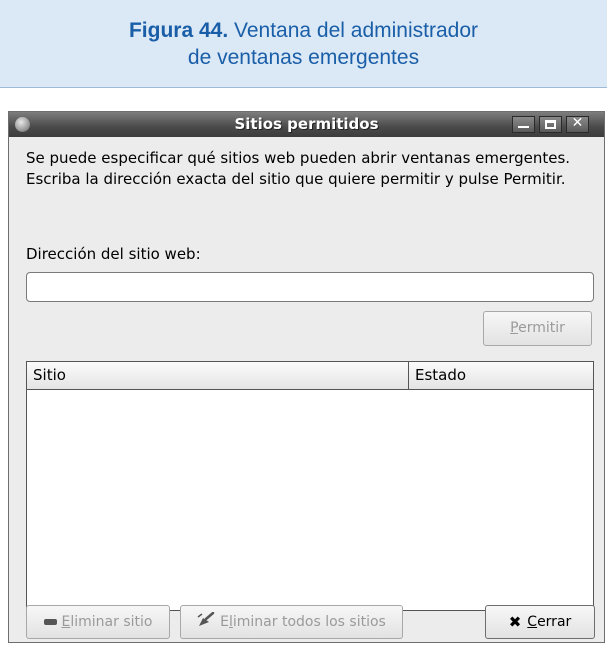  Describe the element at coordinates (356, 30) in the screenshot. I see `caption-text-1: Ventana del administrador` at that location.